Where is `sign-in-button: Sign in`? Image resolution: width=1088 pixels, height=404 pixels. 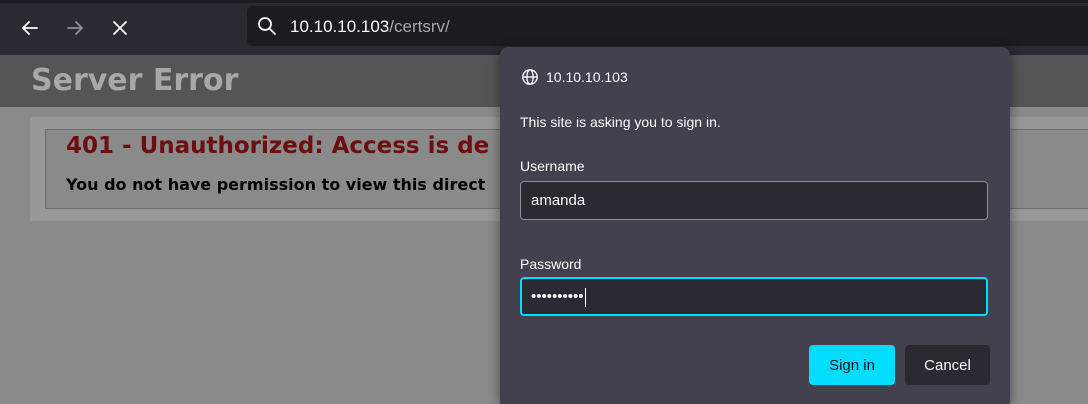
sign-in-button: Sign in is located at coordinates (852, 365).